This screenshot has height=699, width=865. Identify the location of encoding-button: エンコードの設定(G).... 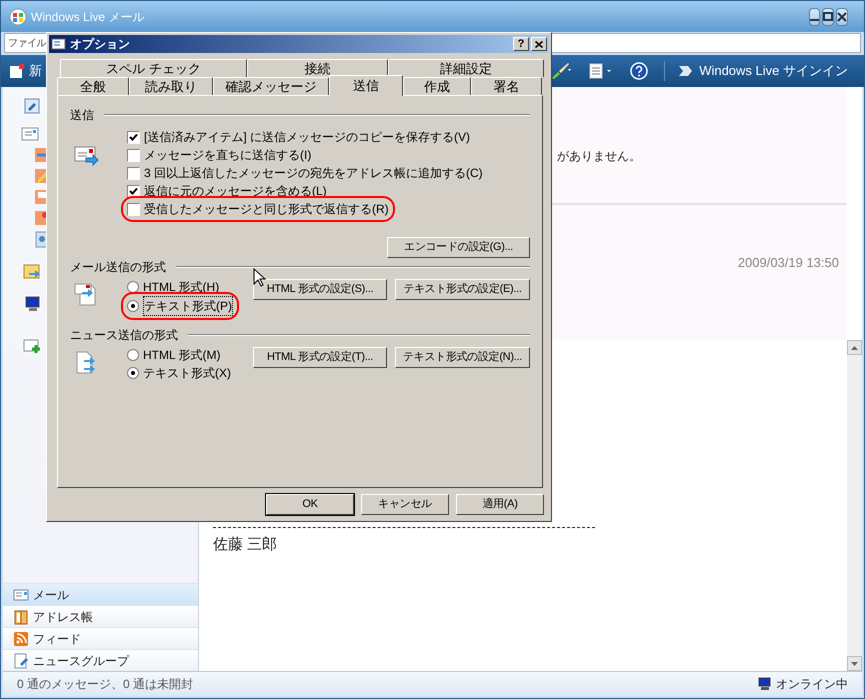
(458, 247).